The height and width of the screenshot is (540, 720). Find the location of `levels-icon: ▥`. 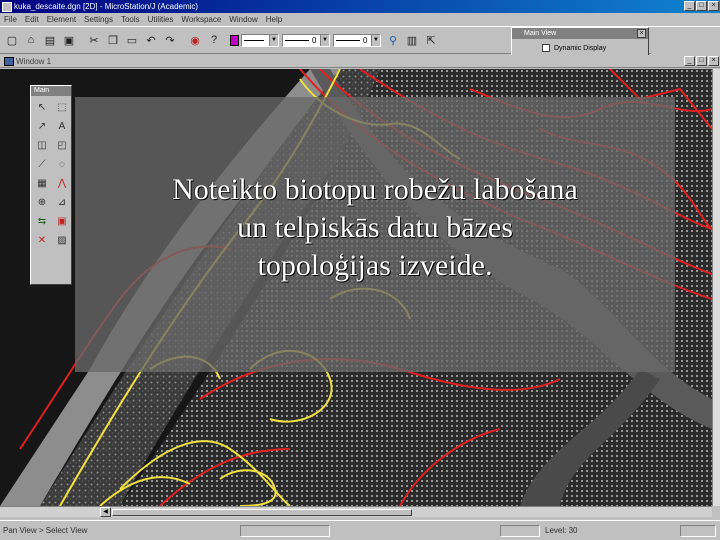

levels-icon: ▥ is located at coordinates (412, 40).